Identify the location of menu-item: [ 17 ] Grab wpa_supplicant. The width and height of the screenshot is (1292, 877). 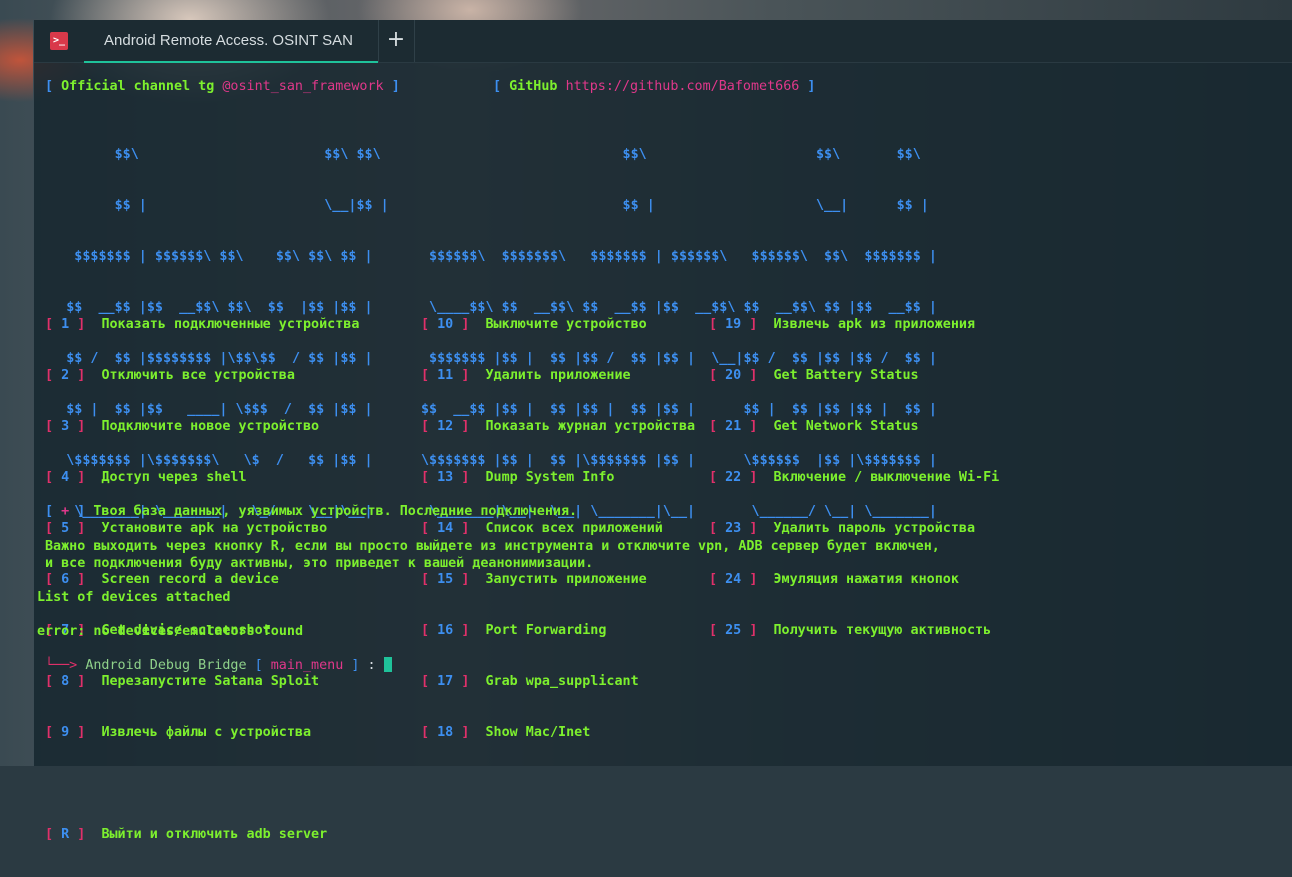
(530, 681).